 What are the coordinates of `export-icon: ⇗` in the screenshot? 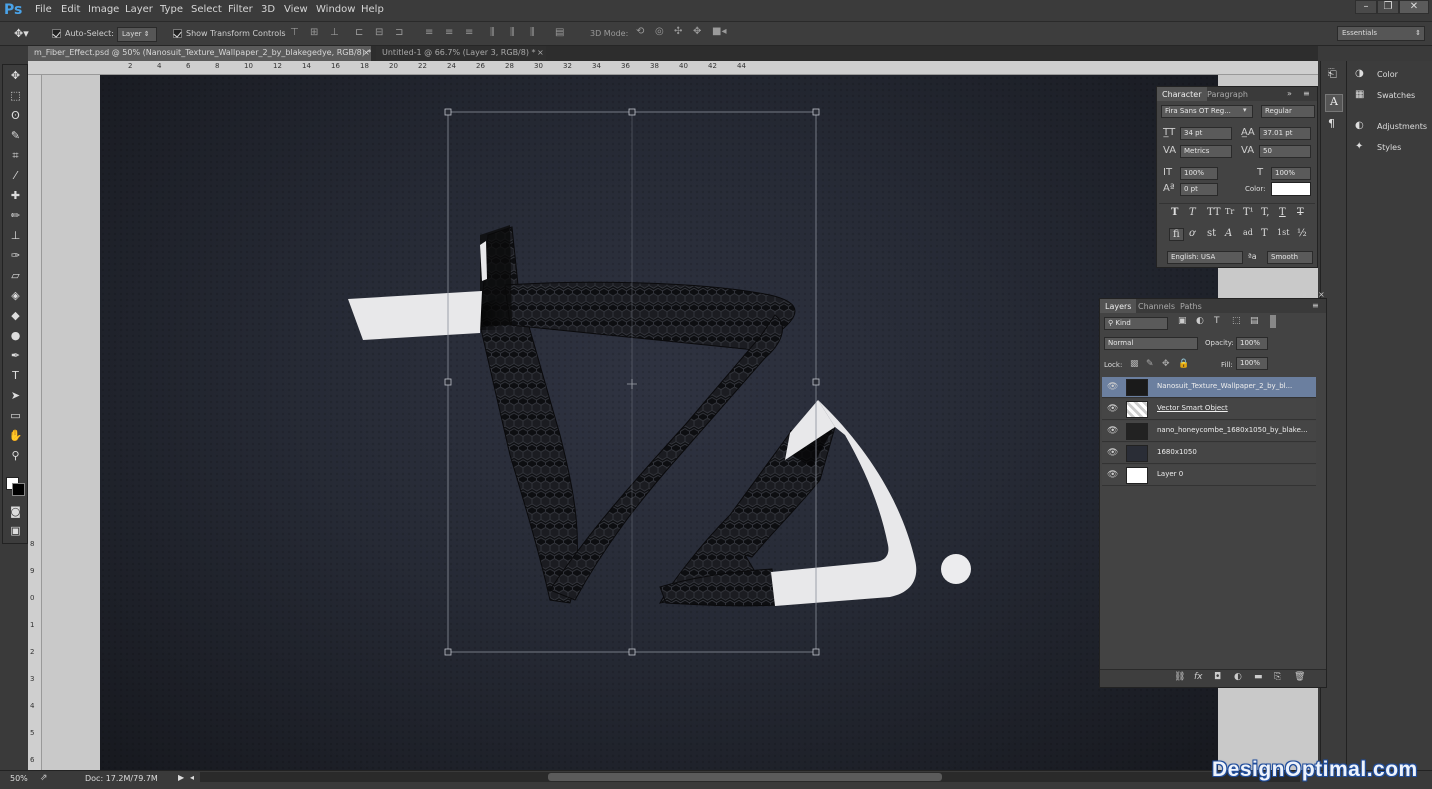 It's located at (44, 778).